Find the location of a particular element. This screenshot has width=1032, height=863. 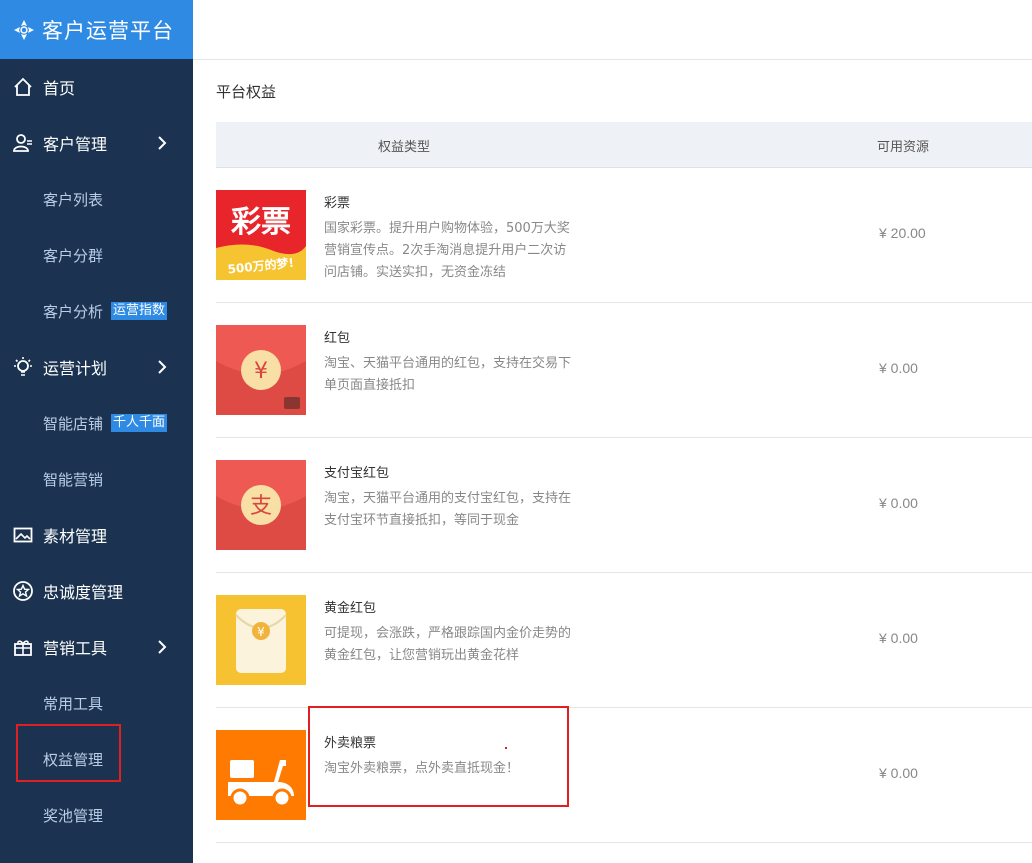

brand-title: 客户运营平台 is located at coordinates (108, 30).